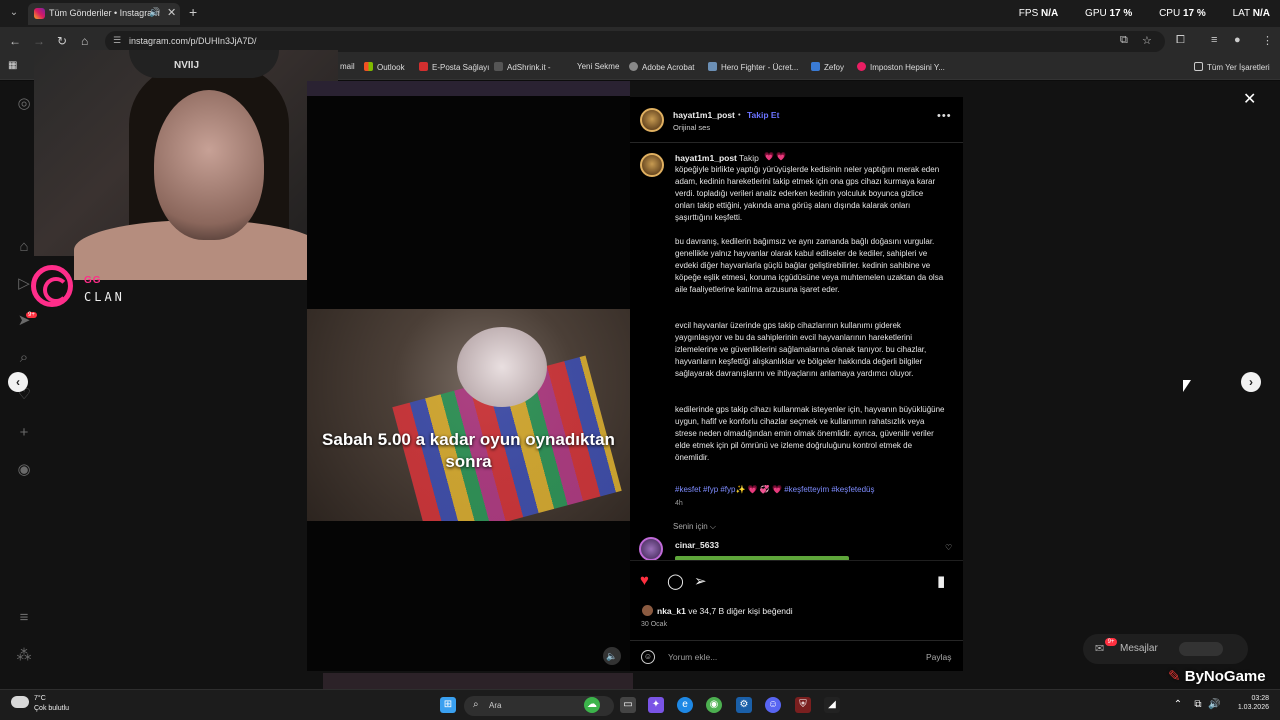 The width and height of the screenshot is (1280, 720). What do you see at coordinates (15, 41) in the screenshot?
I see `back-icon: ←` at bounding box center [15, 41].